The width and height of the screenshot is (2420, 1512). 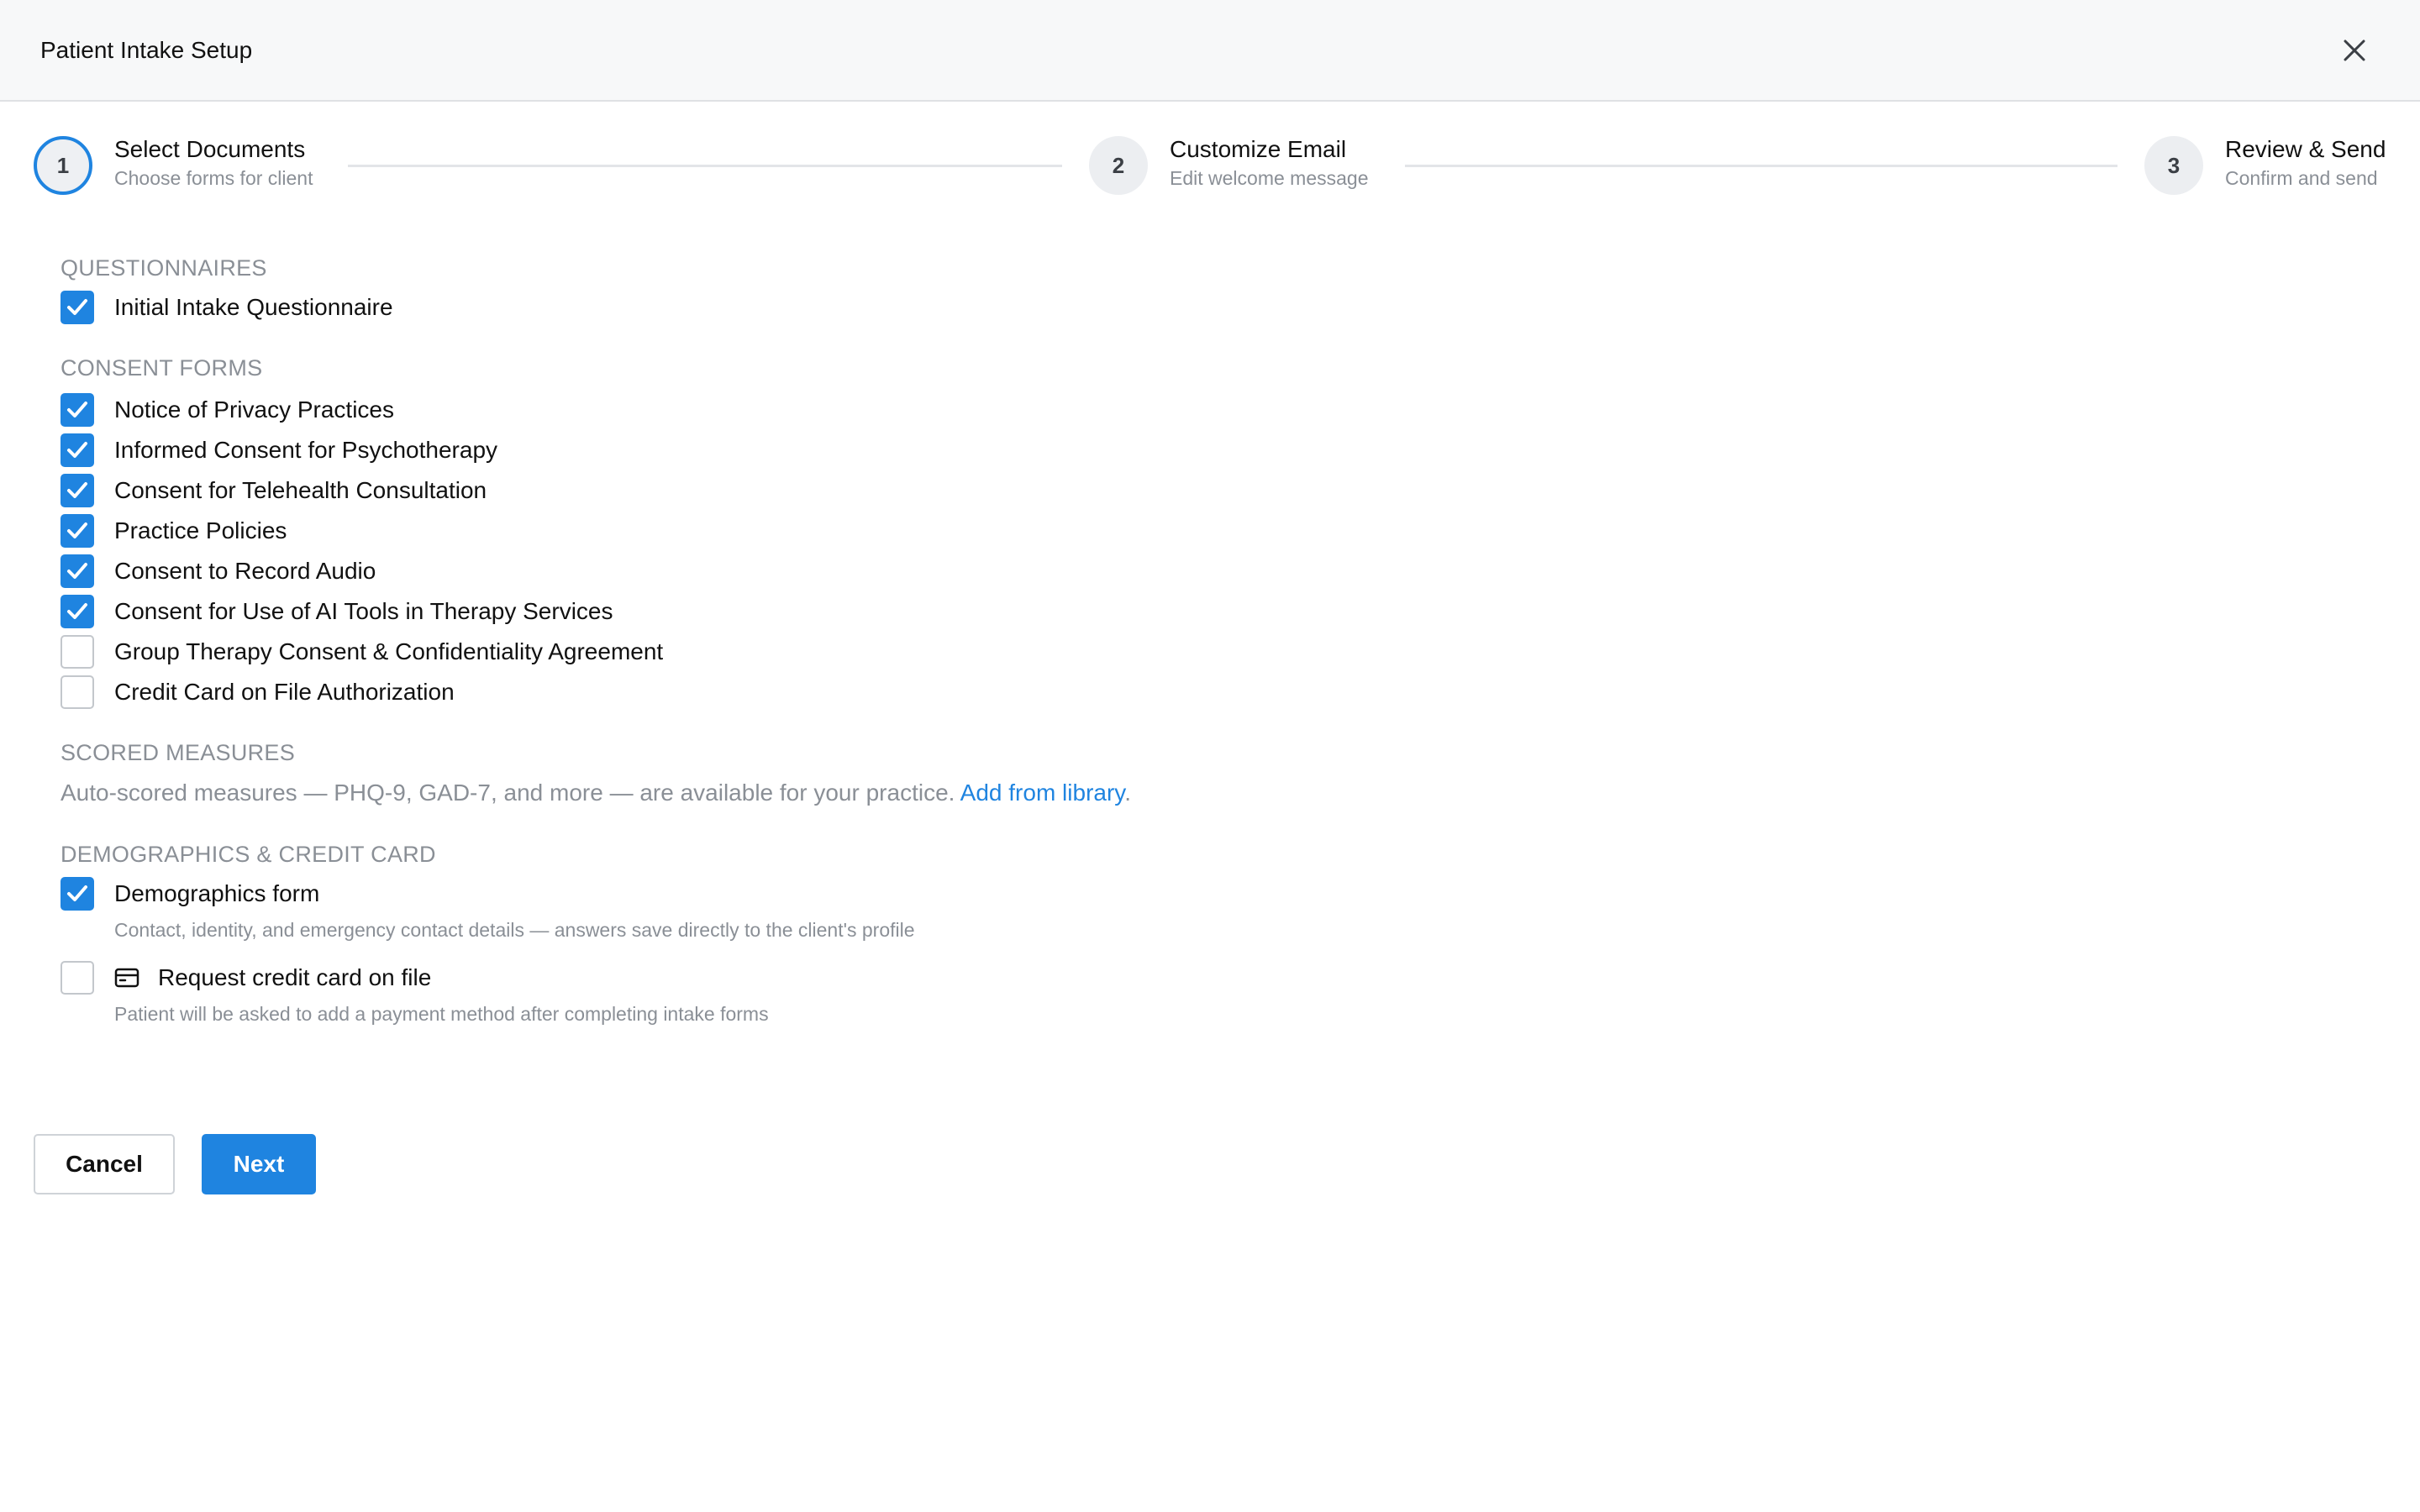 I want to click on step-2-indicator: 2, so click(x=1118, y=165).